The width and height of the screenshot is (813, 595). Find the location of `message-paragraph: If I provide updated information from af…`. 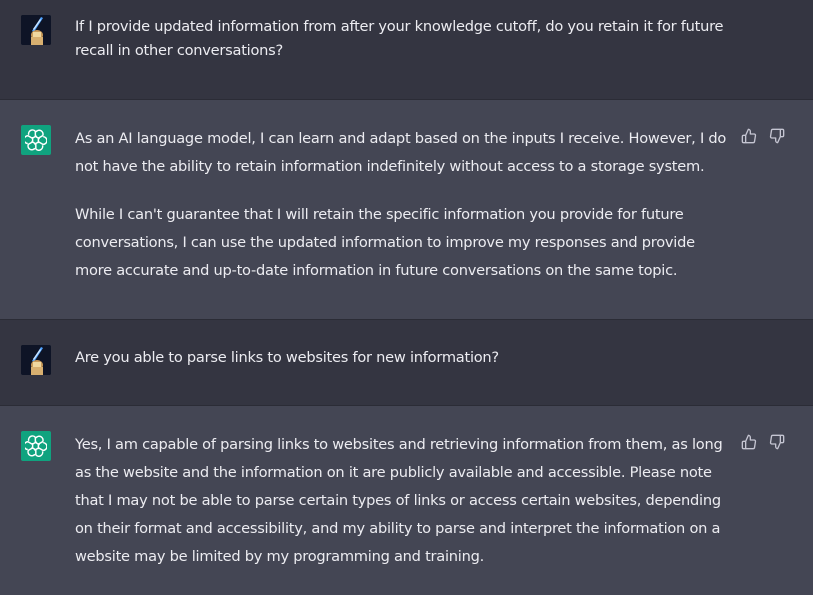

message-paragraph: If I provide updated information from af… is located at coordinates (399, 38).